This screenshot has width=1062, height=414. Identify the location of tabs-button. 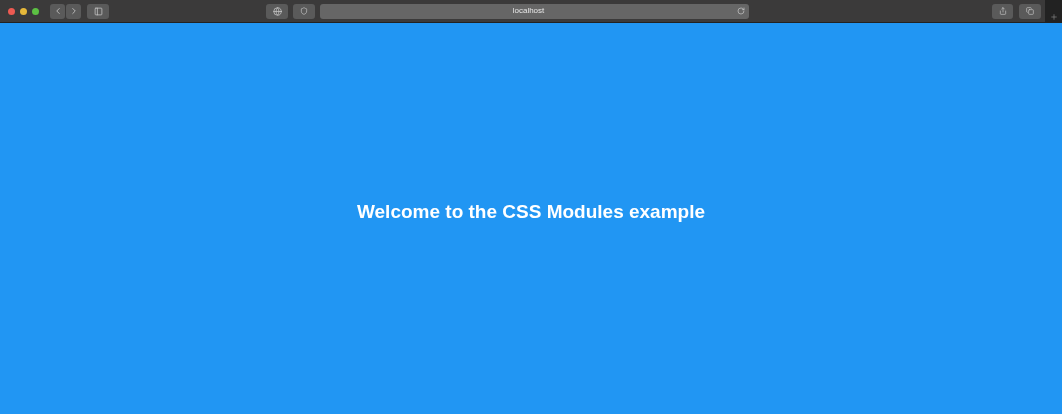
(1030, 11).